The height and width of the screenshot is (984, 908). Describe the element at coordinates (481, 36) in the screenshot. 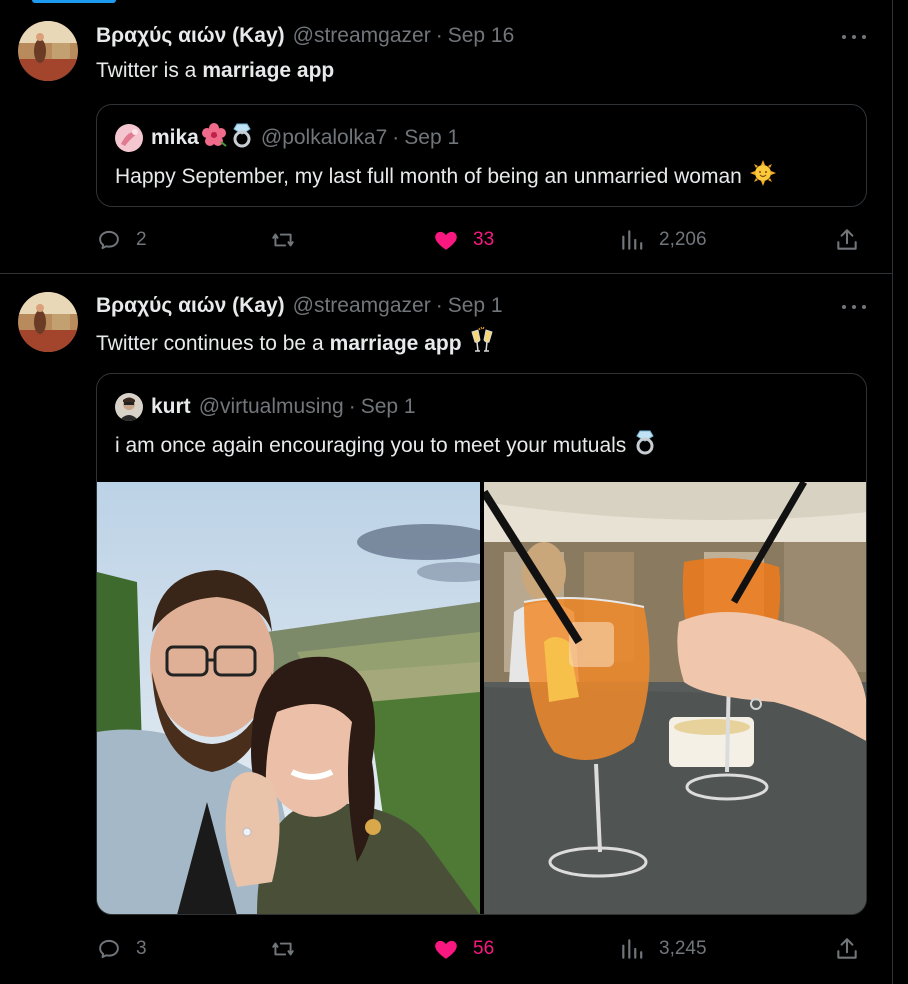

I see `tweet-date: Sep 16` at that location.